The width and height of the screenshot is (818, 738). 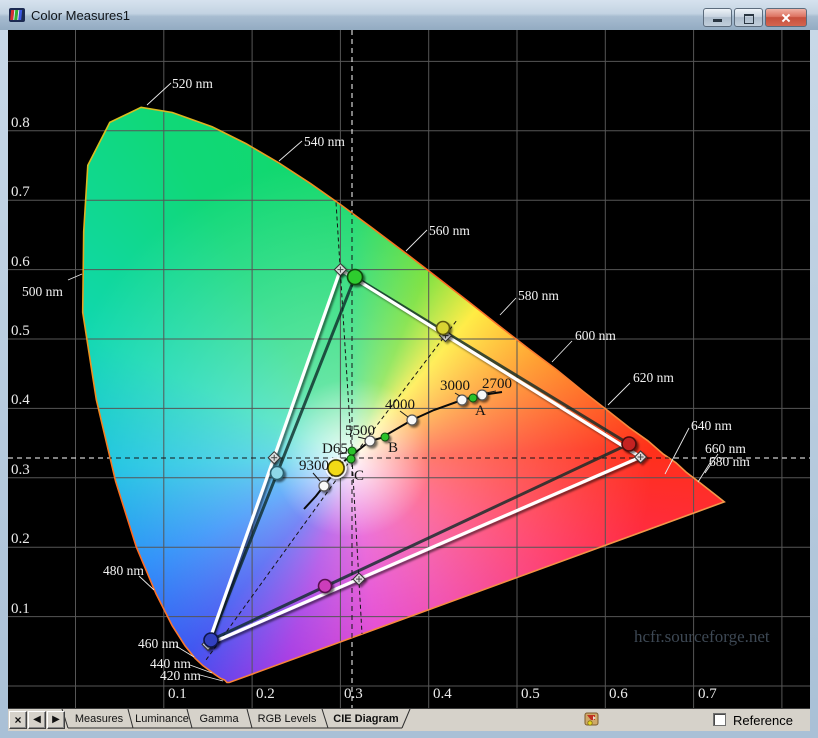 I want to click on sensor-status-icon, so click(x=591, y=719).